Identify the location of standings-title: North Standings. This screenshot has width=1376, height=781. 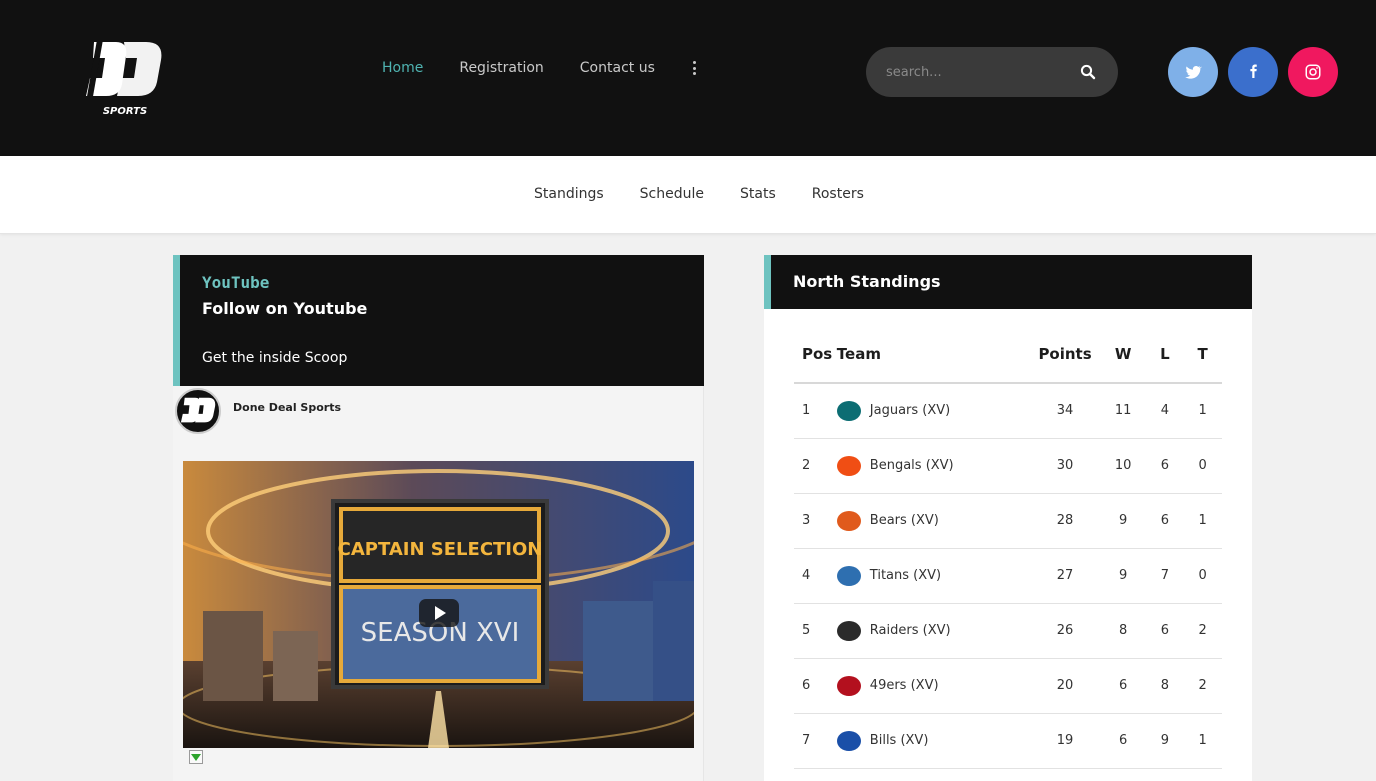
(867, 281).